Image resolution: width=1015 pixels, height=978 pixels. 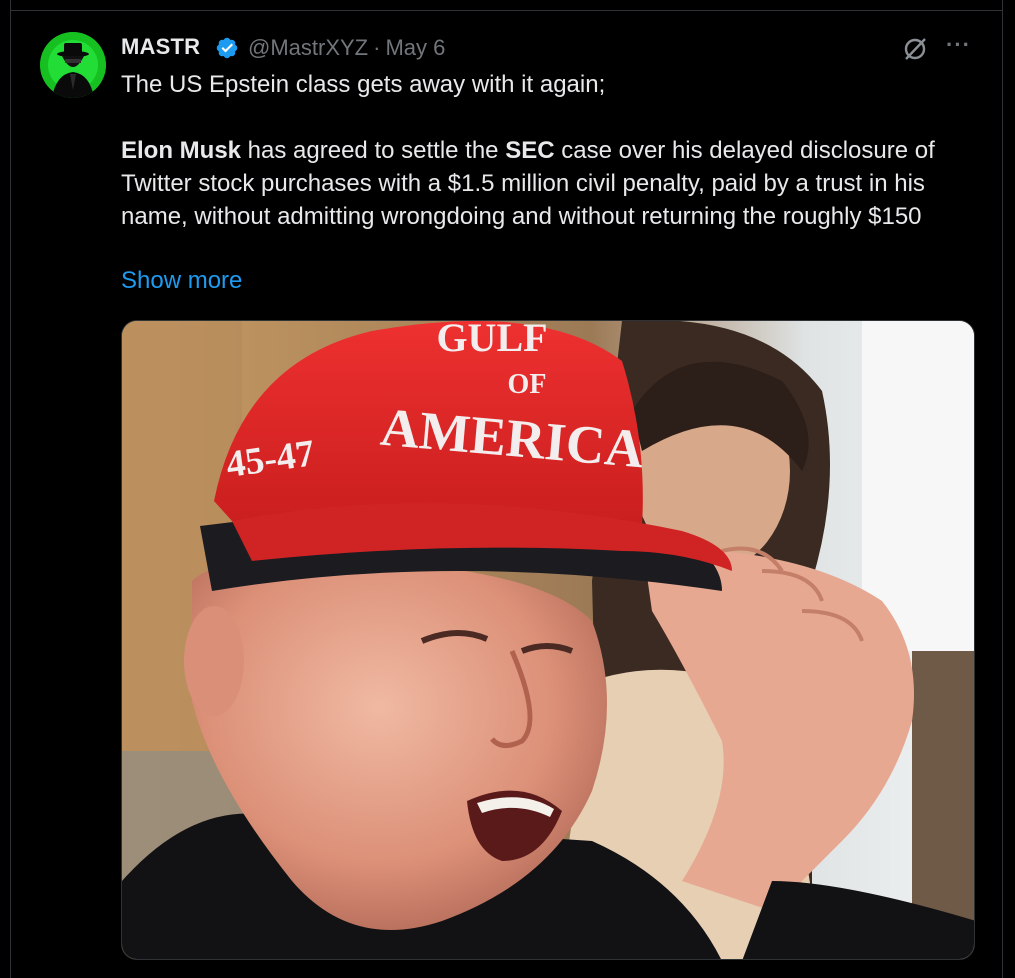 What do you see at coordinates (958, 45) in the screenshot?
I see `more-options-icon: ···` at bounding box center [958, 45].